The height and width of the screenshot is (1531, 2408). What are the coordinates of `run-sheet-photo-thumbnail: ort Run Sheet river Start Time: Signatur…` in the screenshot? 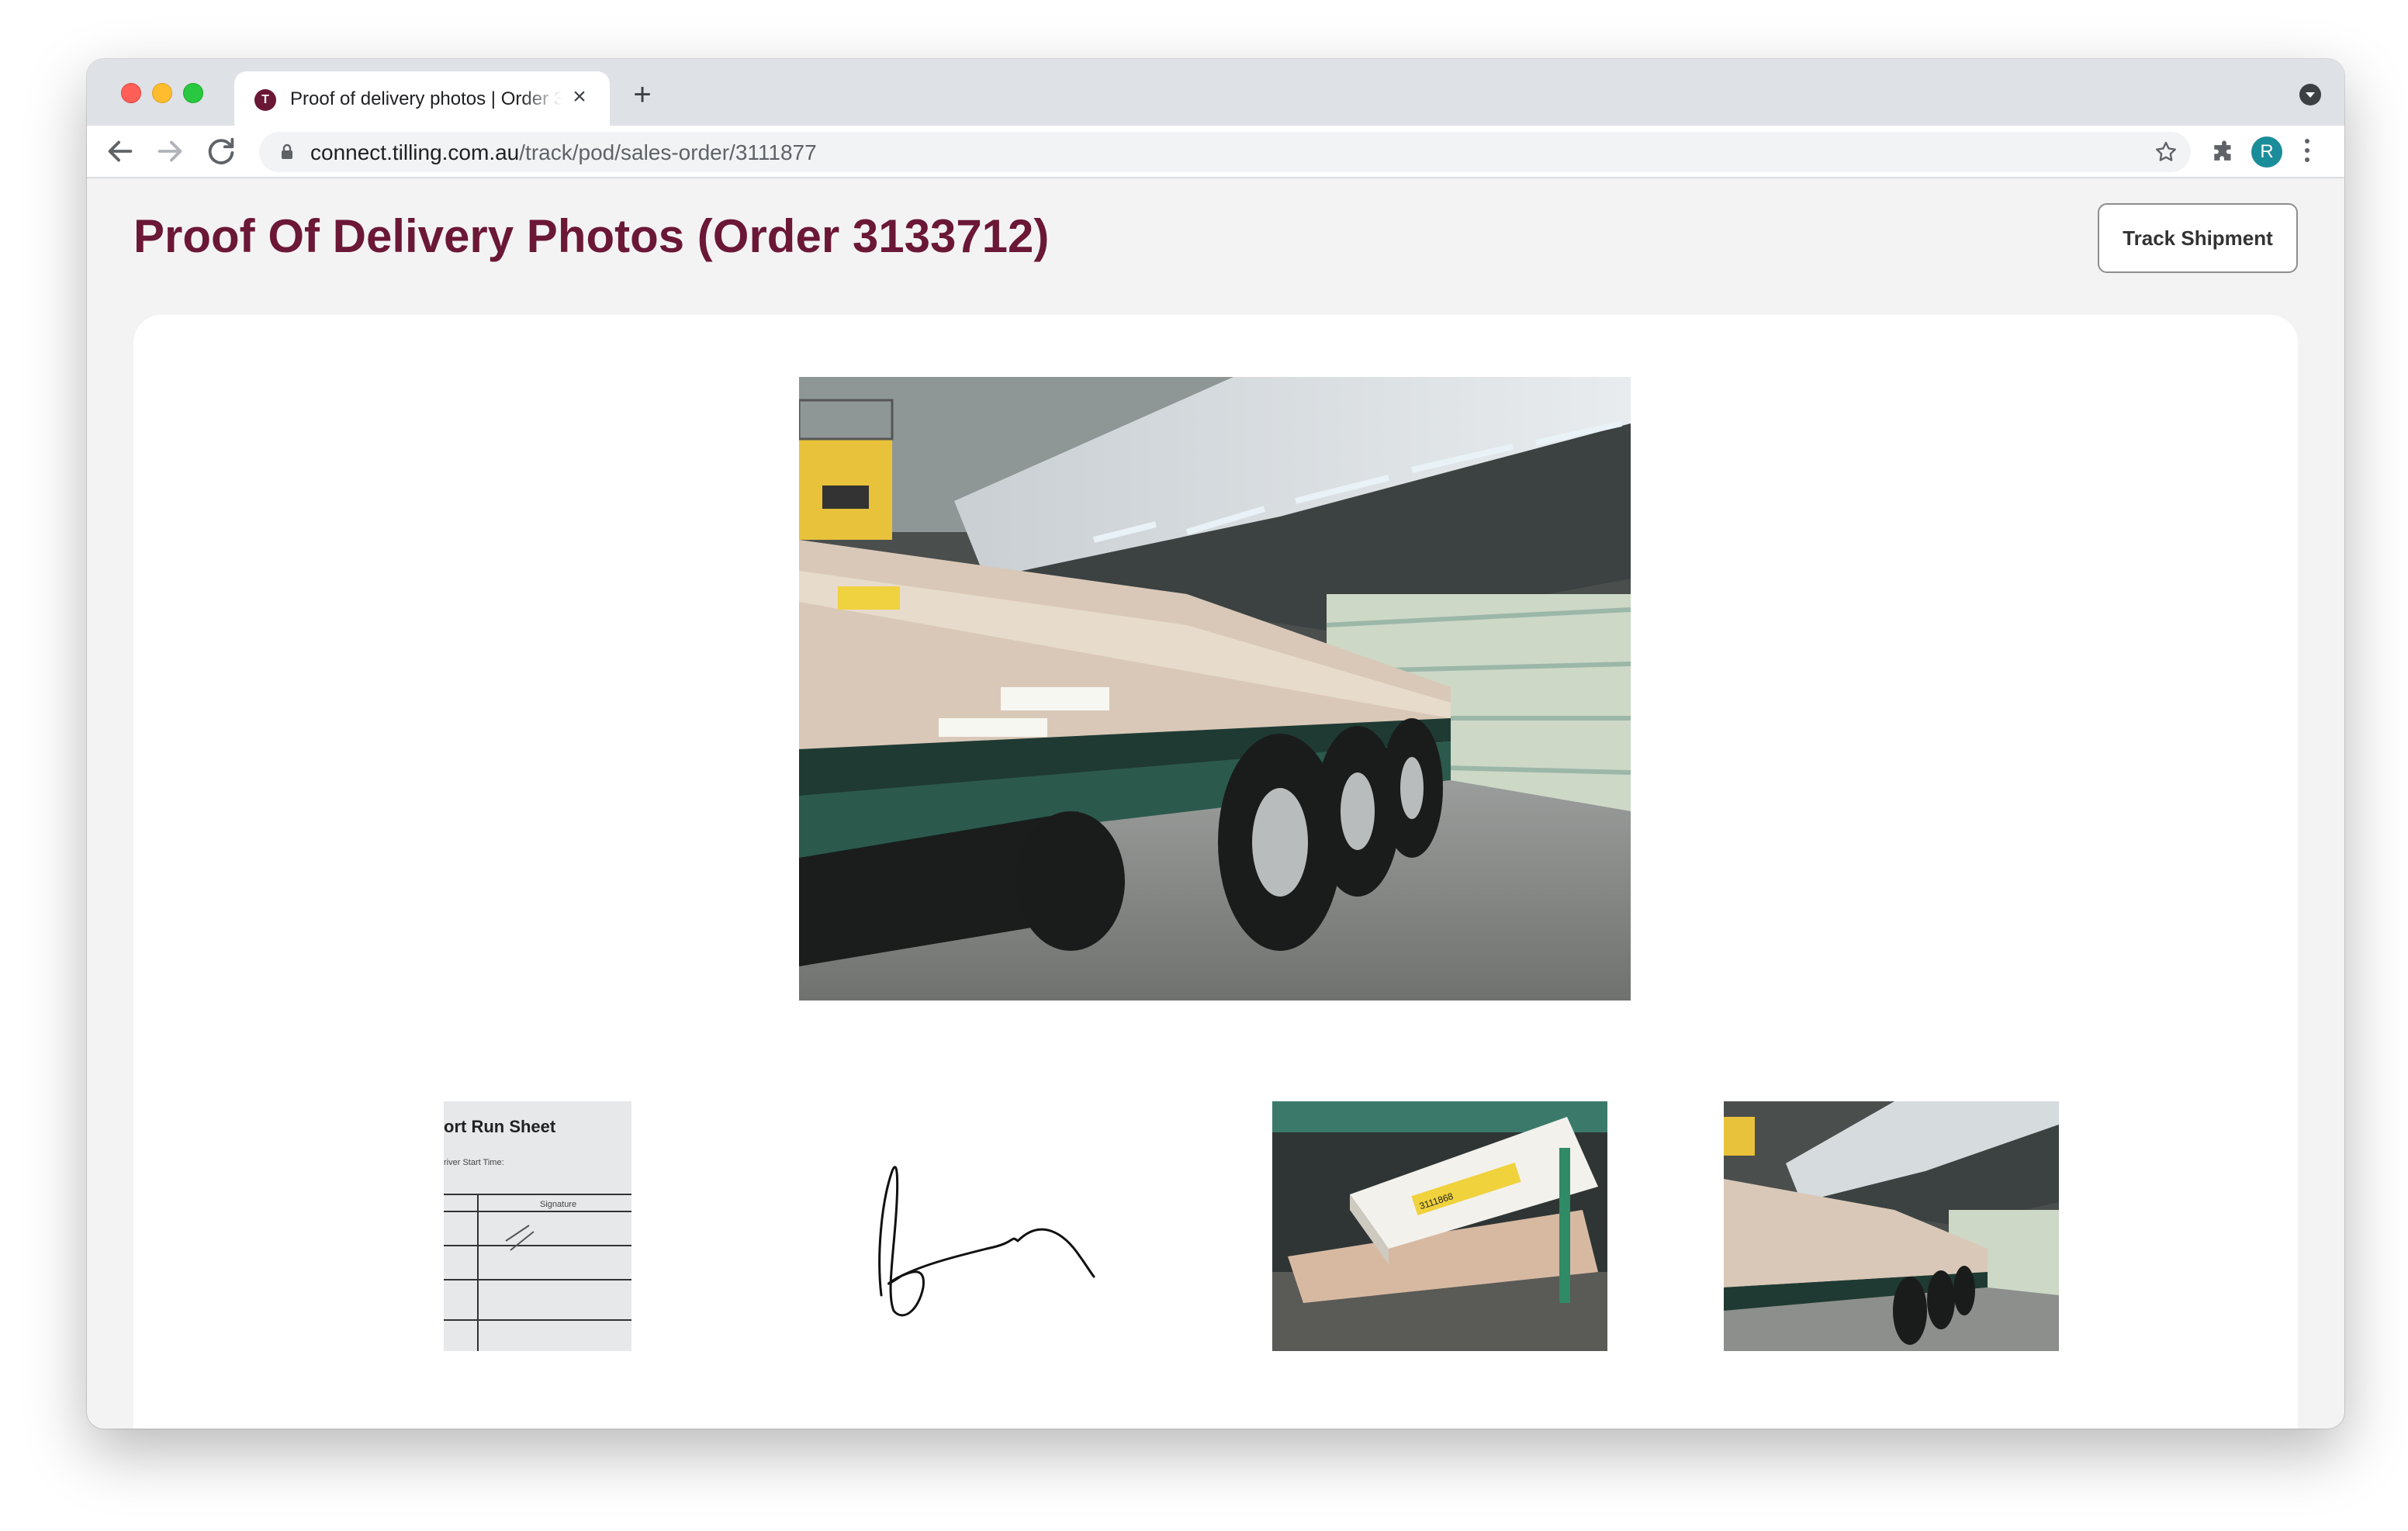 It's located at (537, 1226).